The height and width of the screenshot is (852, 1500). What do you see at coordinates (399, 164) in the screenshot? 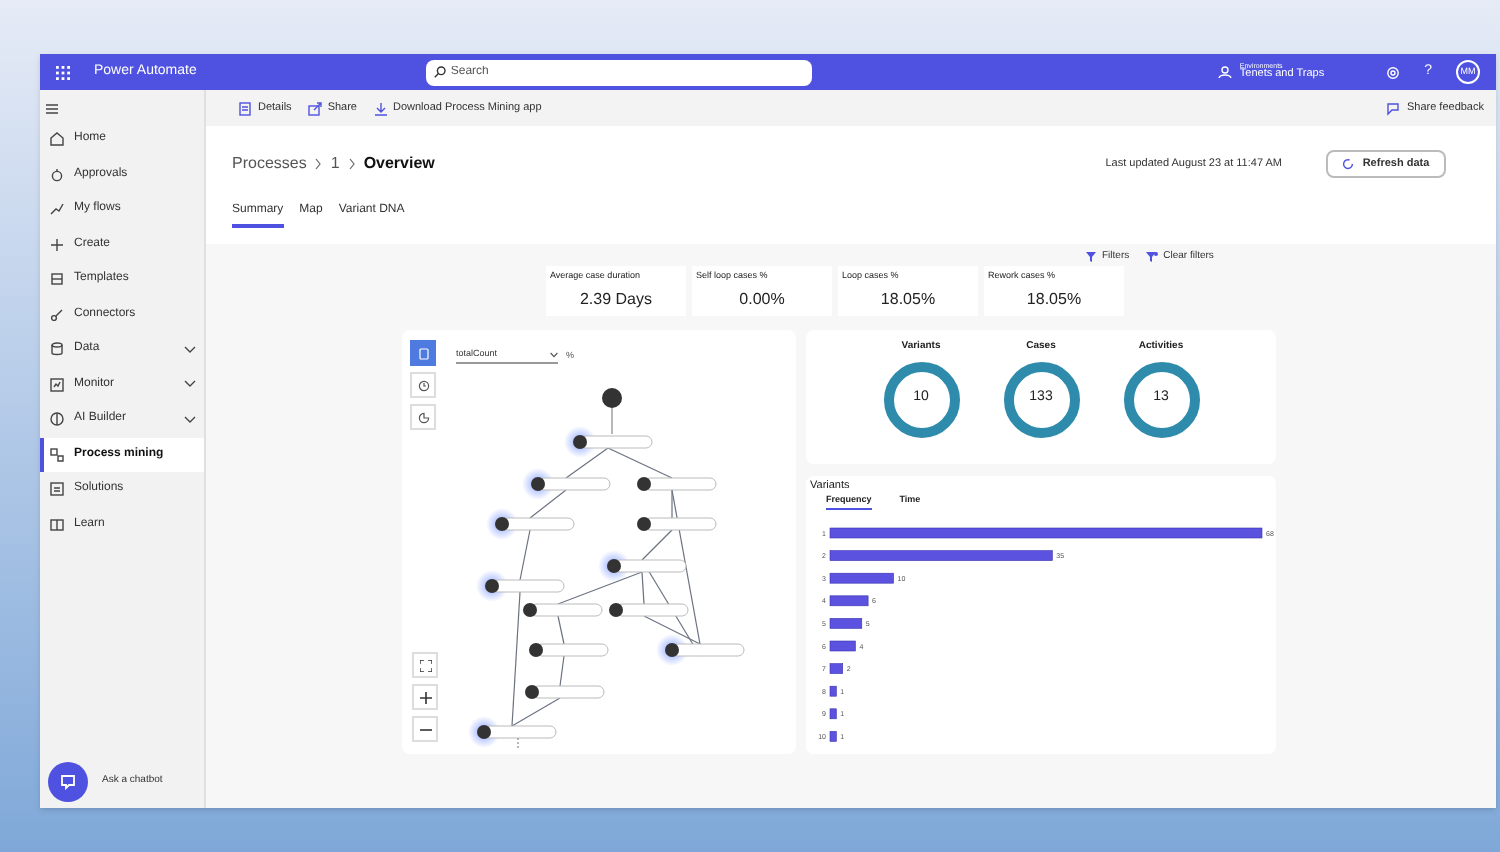
I see `breadcrumb-current: Overview` at bounding box center [399, 164].